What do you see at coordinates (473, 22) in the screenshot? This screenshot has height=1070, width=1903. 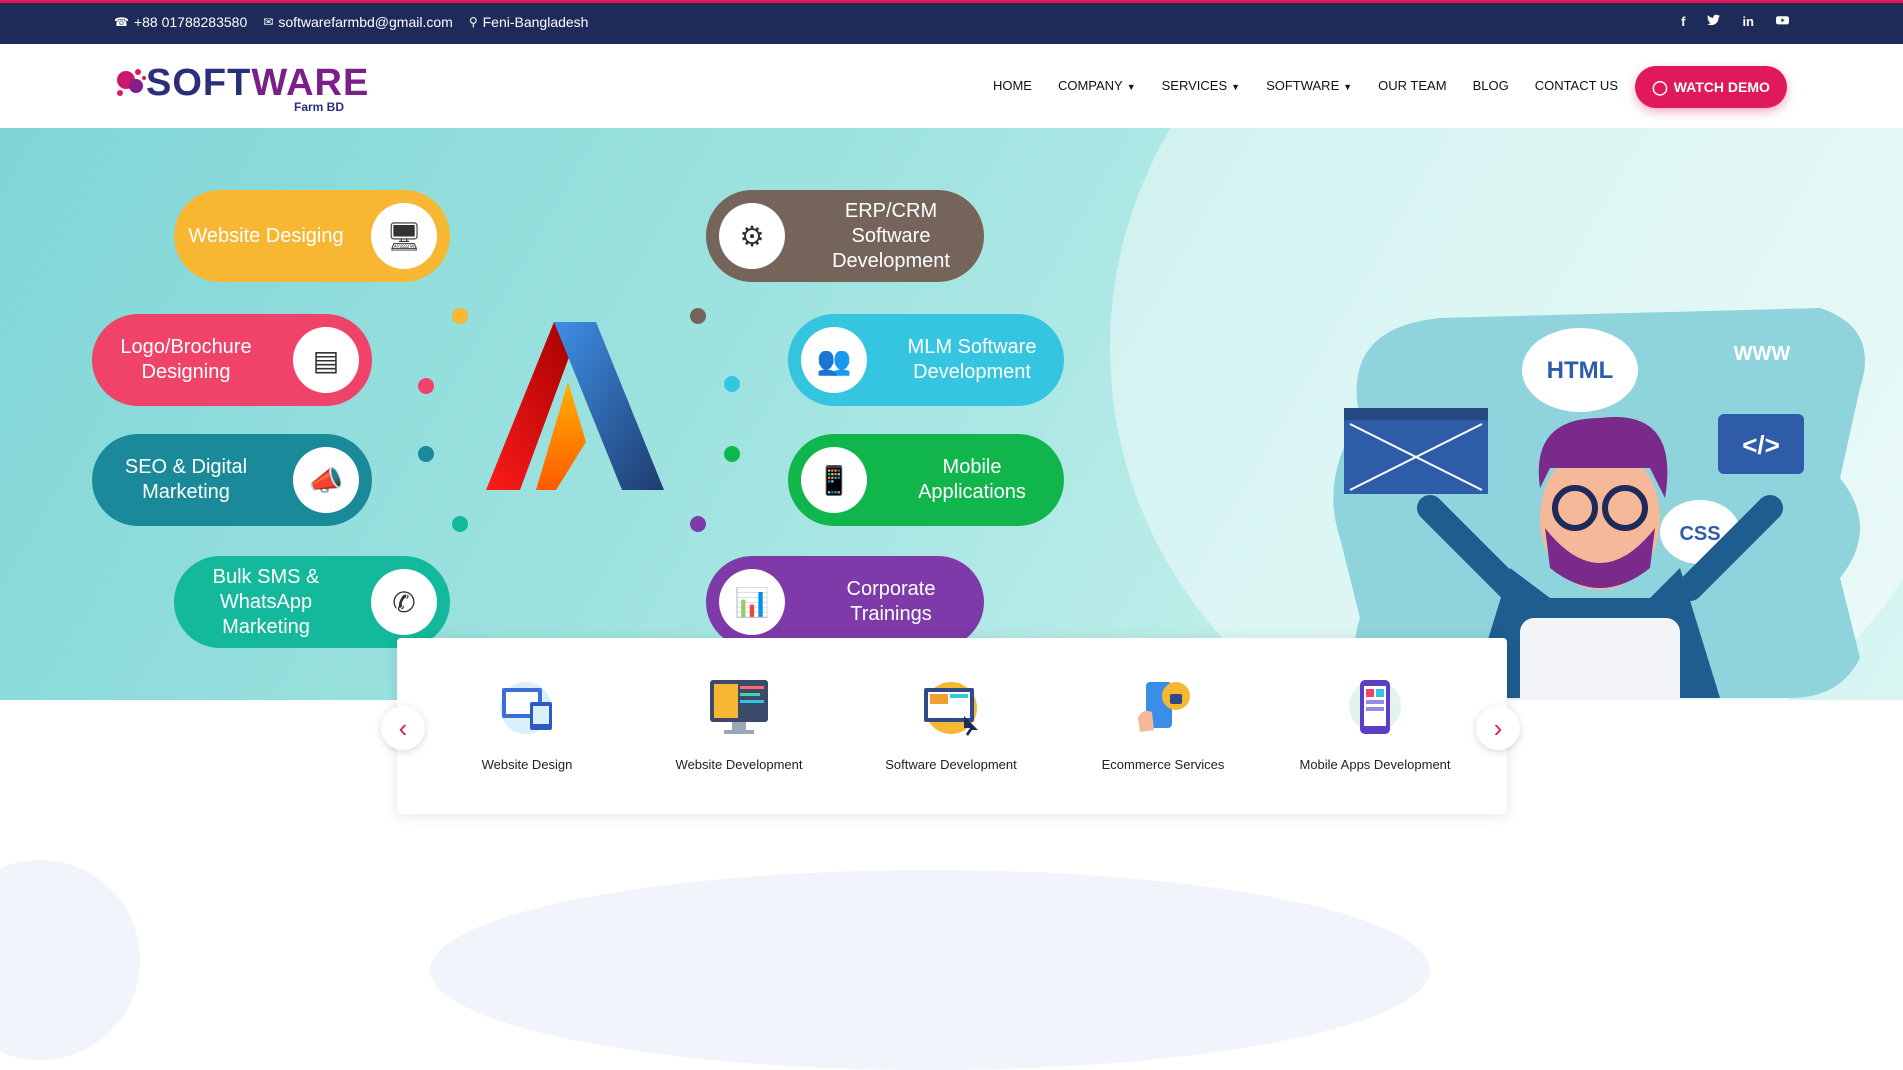 I see `map-marker-icon: ⚲` at bounding box center [473, 22].